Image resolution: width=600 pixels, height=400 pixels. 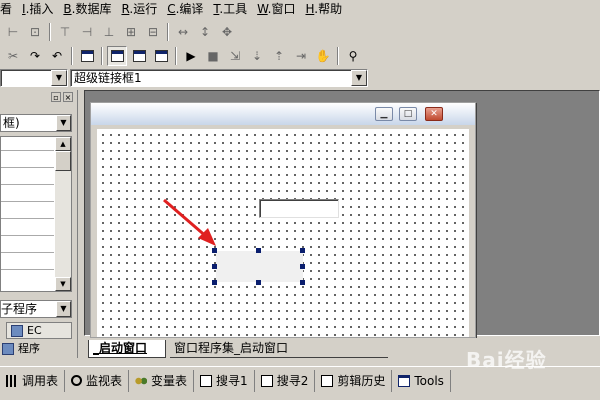 I want to click on tab-tools: Tools, so click(x=421, y=380).